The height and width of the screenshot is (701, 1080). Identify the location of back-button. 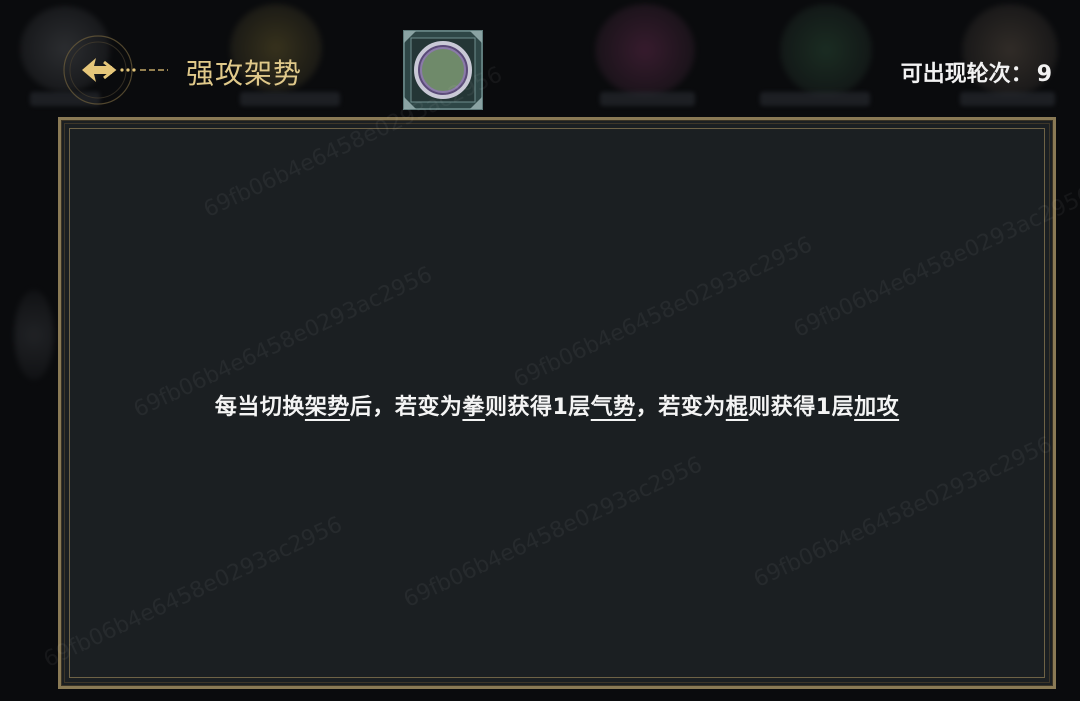
(115, 70).